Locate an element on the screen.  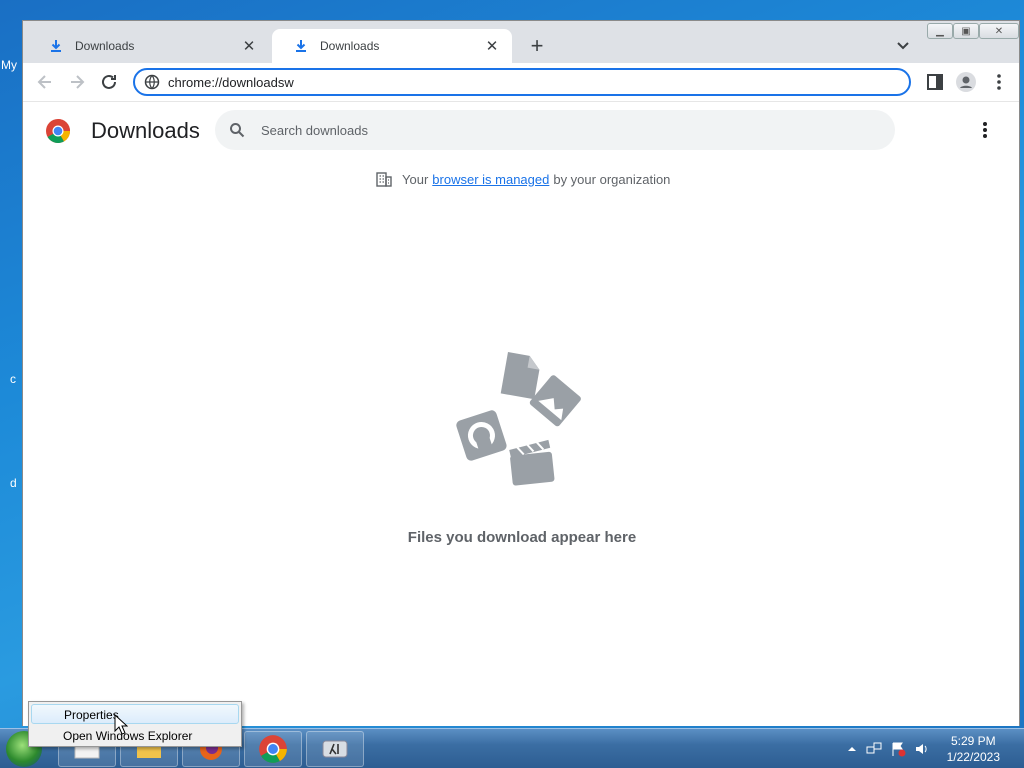
lambda-icon is located at coordinates (335, 749).